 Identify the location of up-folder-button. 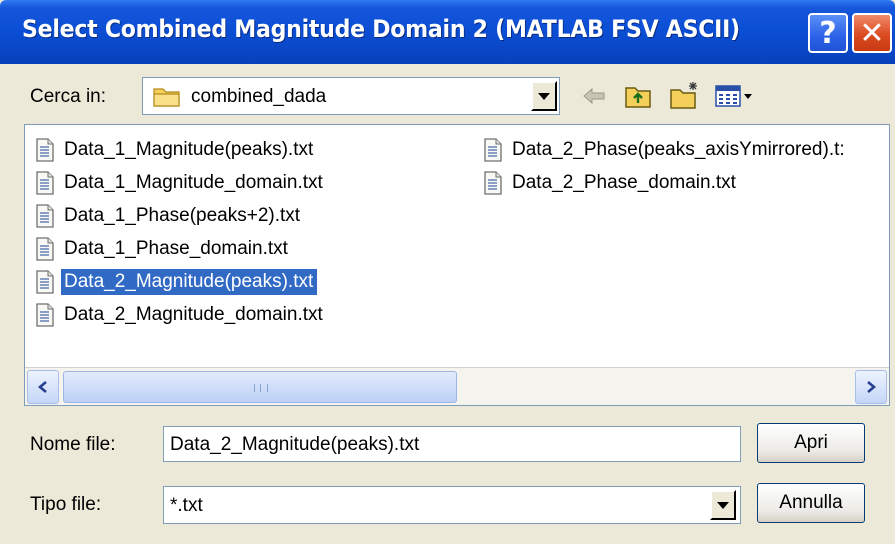
(638, 96).